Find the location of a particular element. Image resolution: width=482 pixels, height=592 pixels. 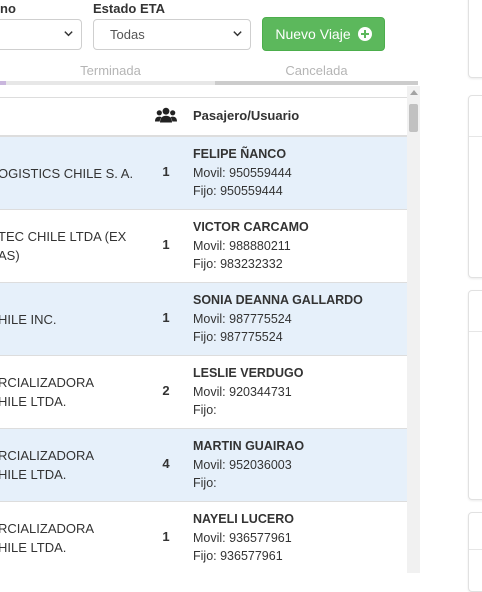

table-header: Pasajero/Usuario is located at coordinates (203, 117).